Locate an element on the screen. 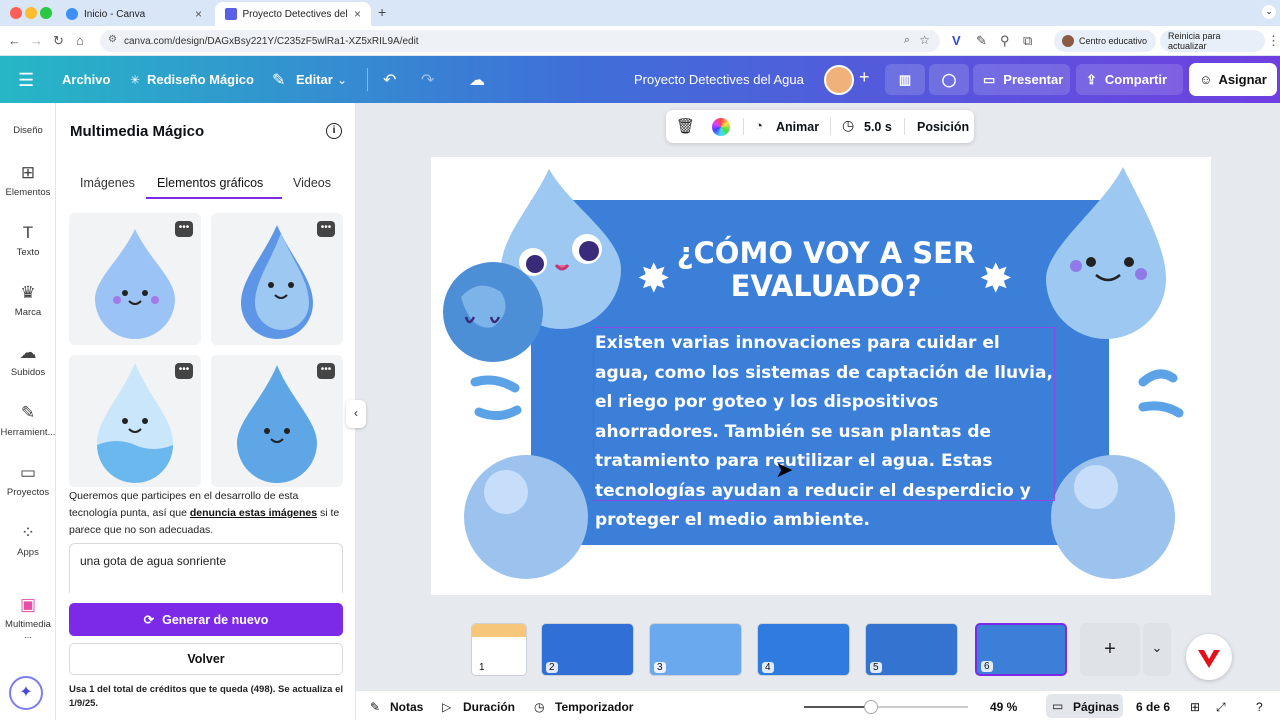 The height and width of the screenshot is (720, 1280). tab-graphics: Elementos gráficos is located at coordinates (210, 183).